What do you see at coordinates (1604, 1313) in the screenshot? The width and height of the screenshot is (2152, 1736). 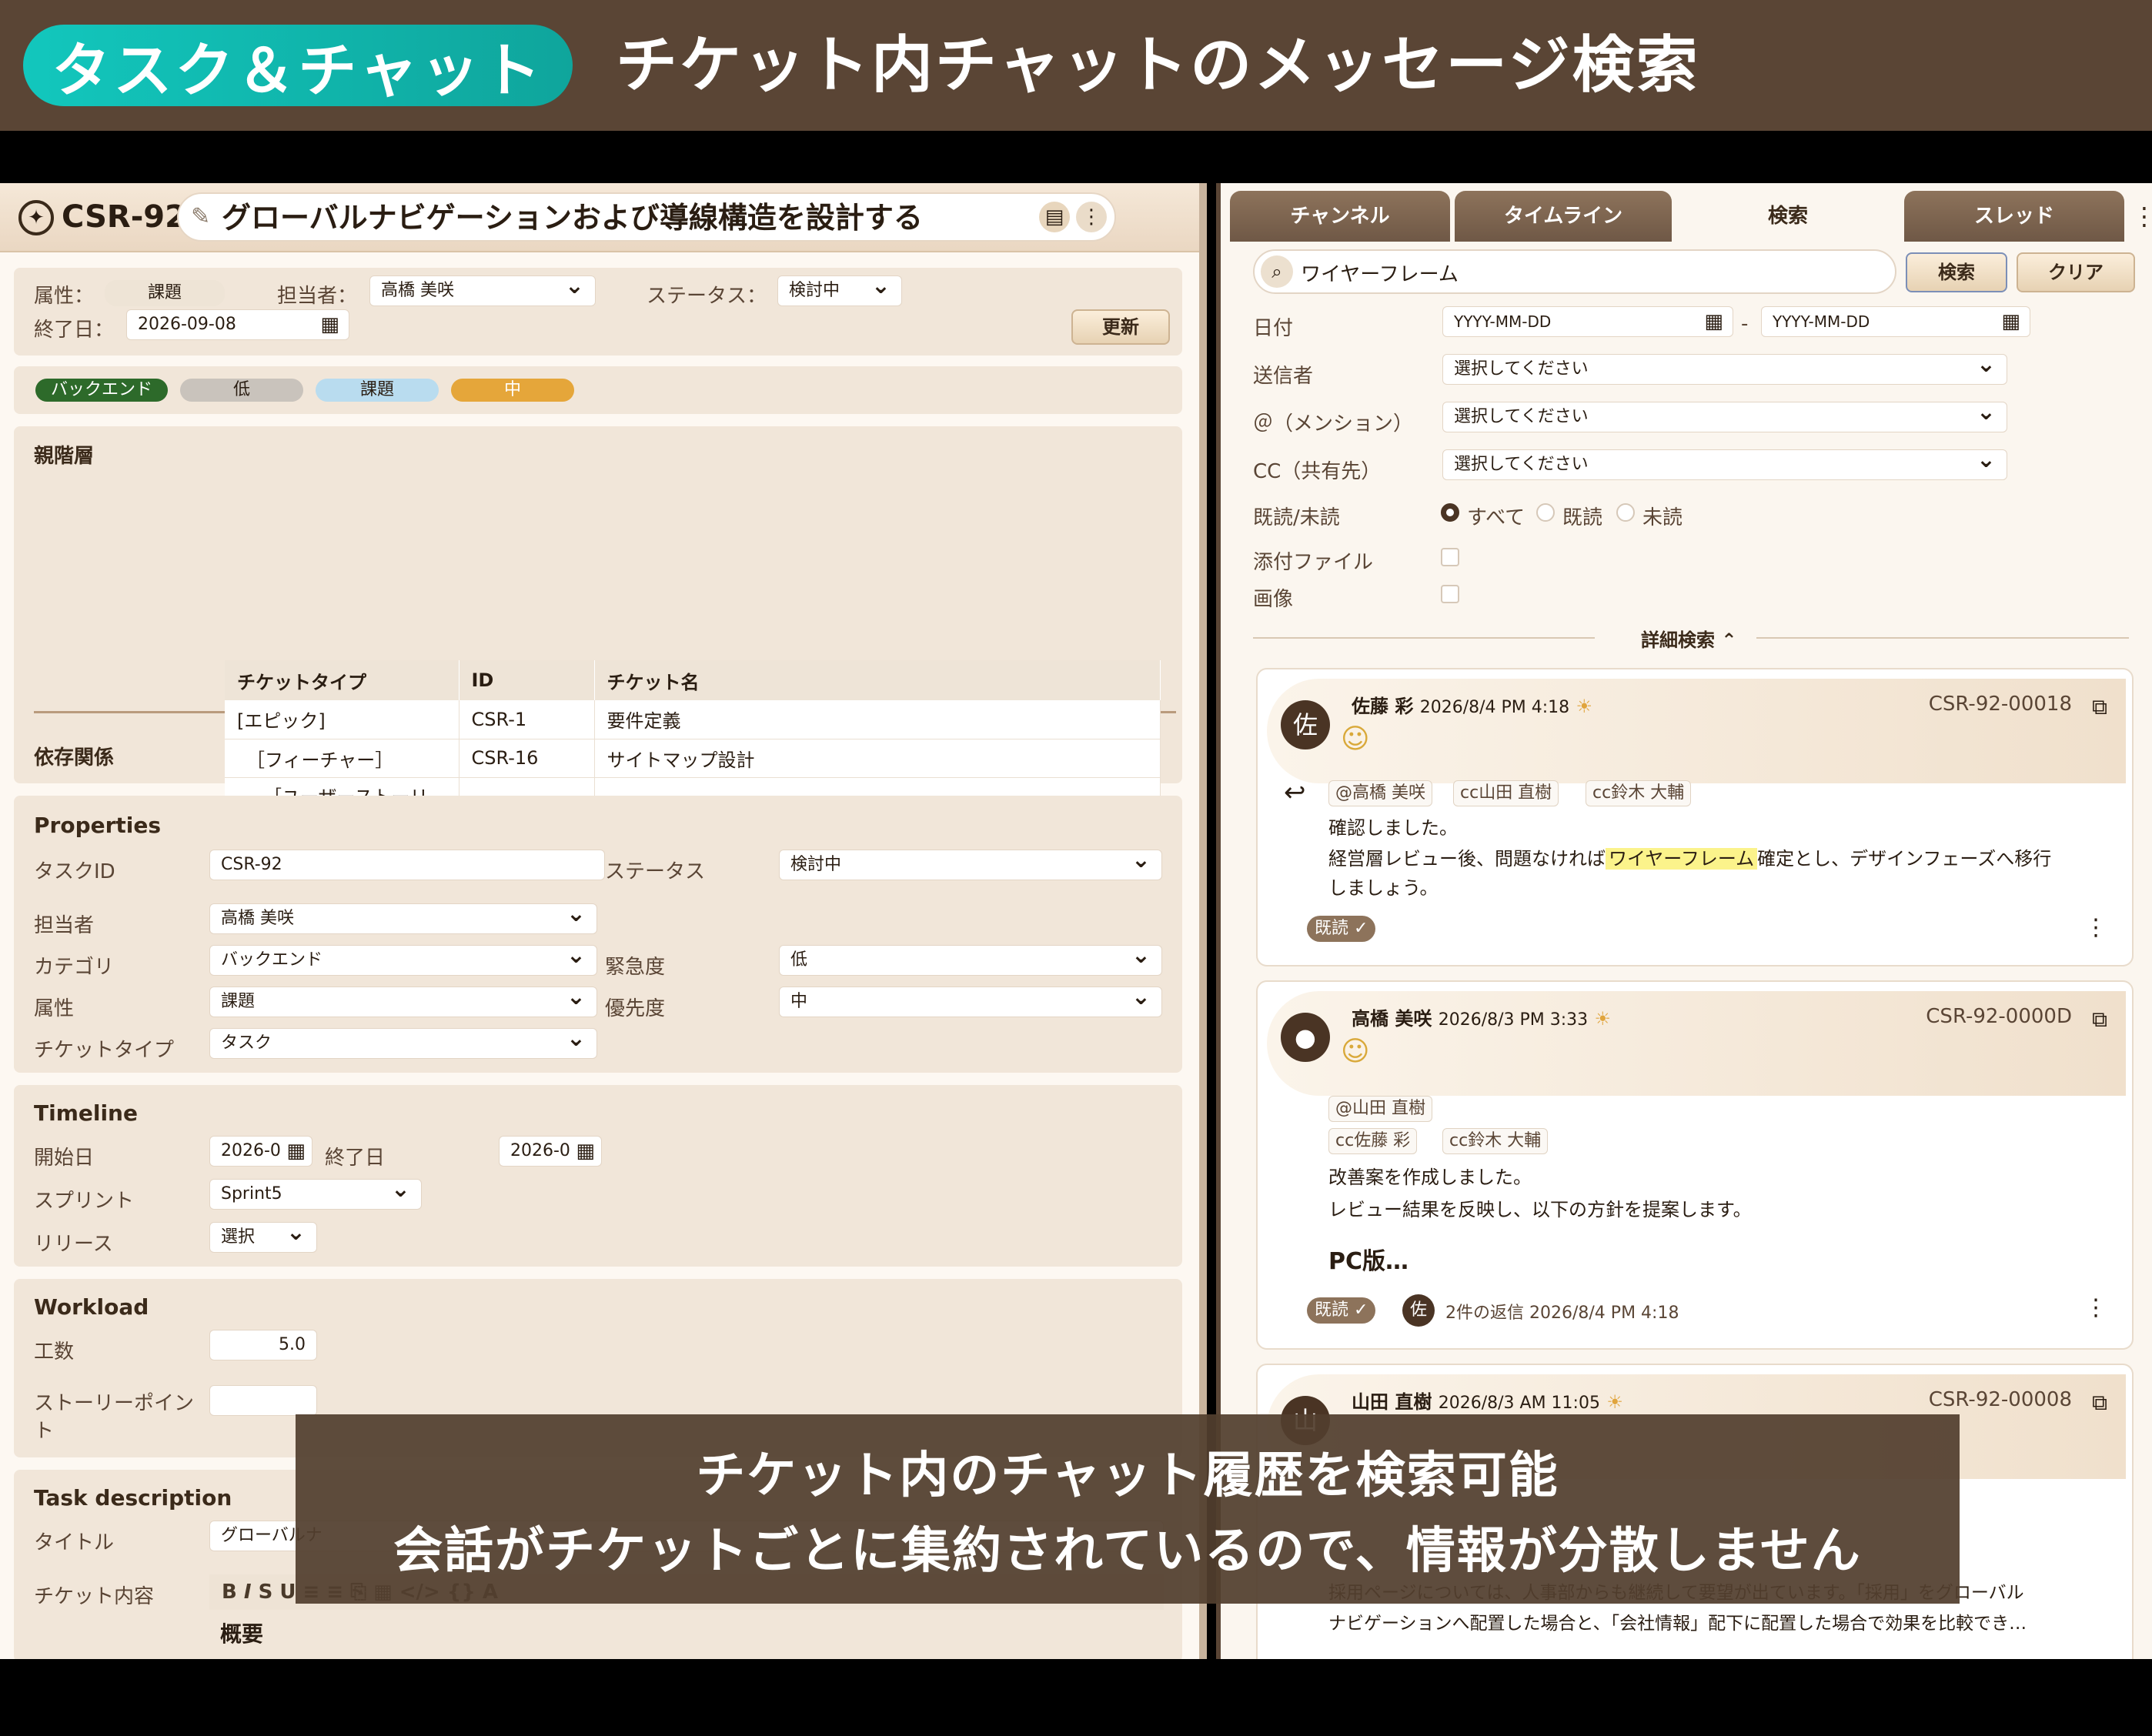 I see `reply-time: 2026/8/4 PM 4:18` at bounding box center [1604, 1313].